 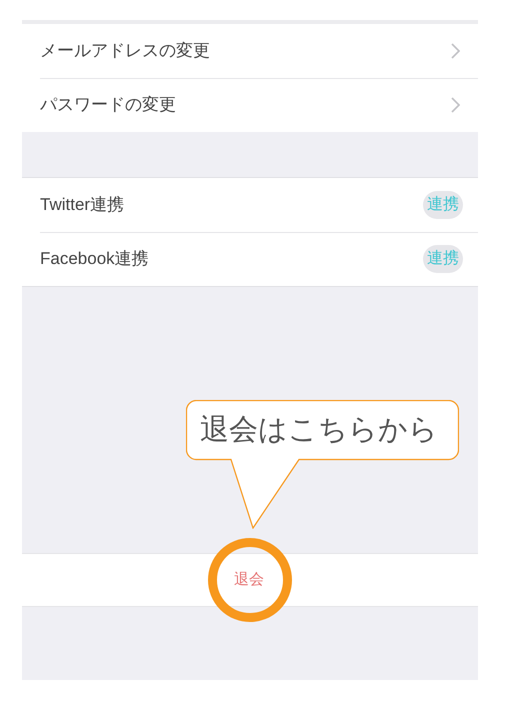 What do you see at coordinates (249, 580) in the screenshot?
I see `withdraw-button: 退会` at bounding box center [249, 580].